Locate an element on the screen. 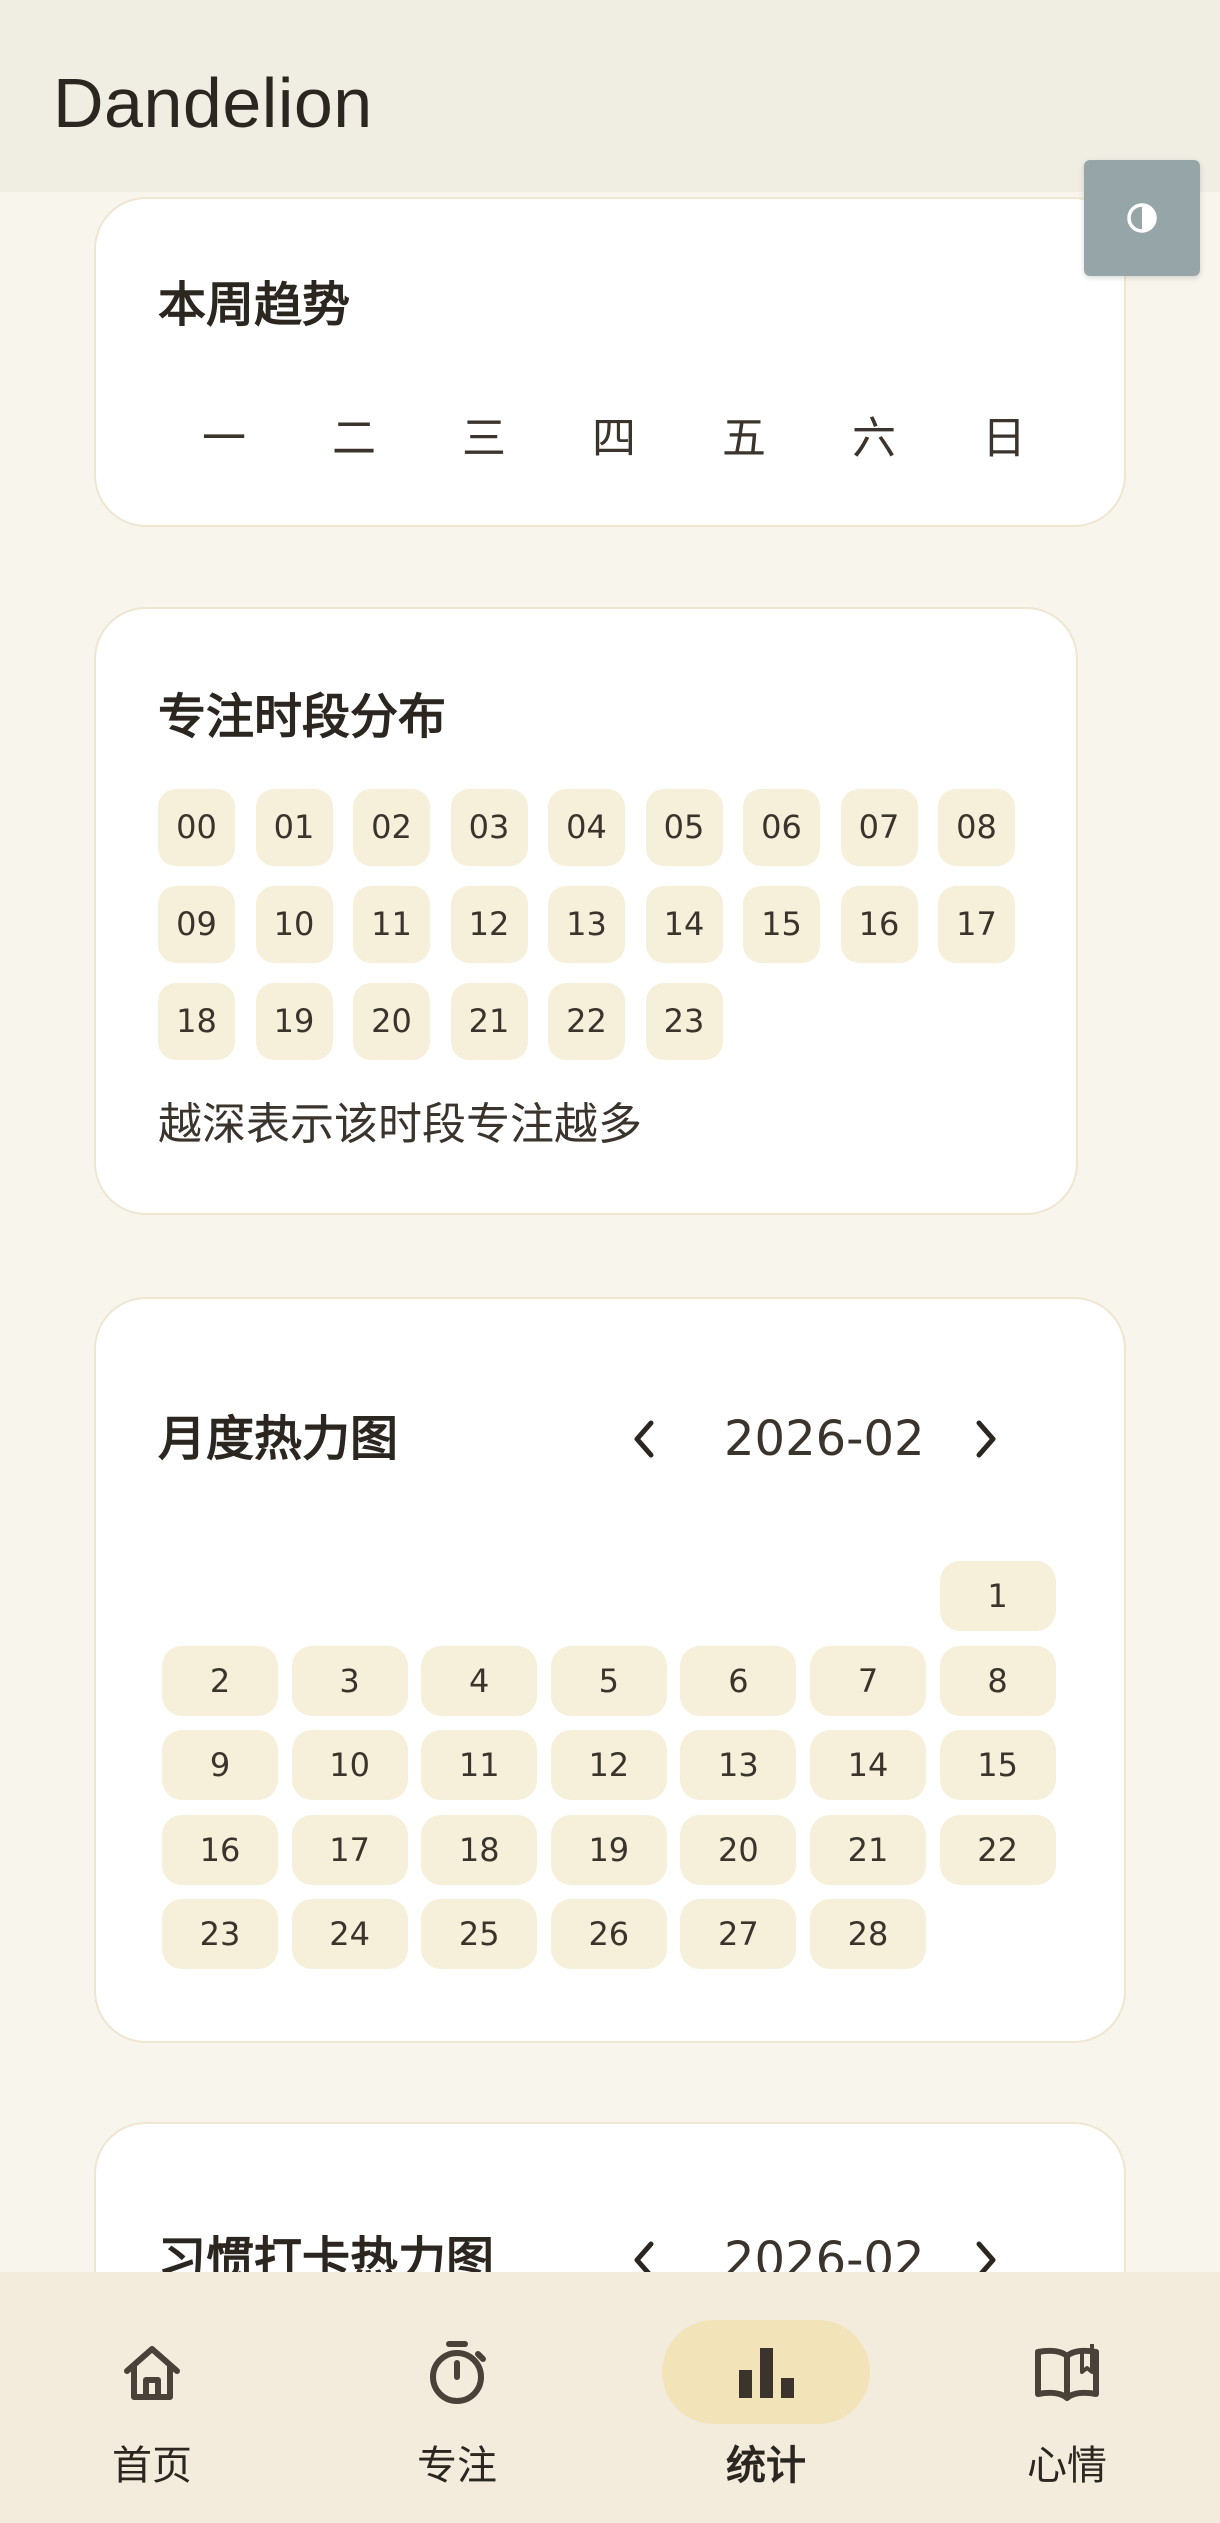 The image size is (1220, 2523). weekly-trend-title: 本周趋势 is located at coordinates (254, 305).